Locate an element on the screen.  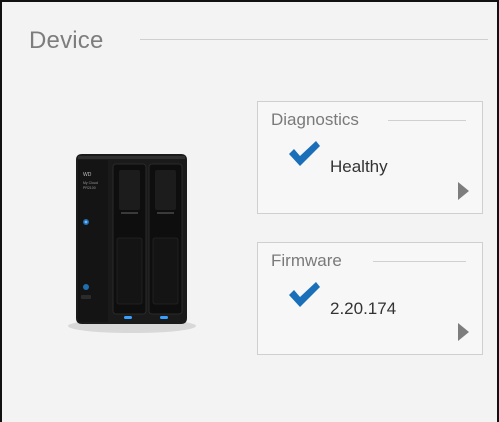
diagnostics-status: Healthy is located at coordinates (359, 166).